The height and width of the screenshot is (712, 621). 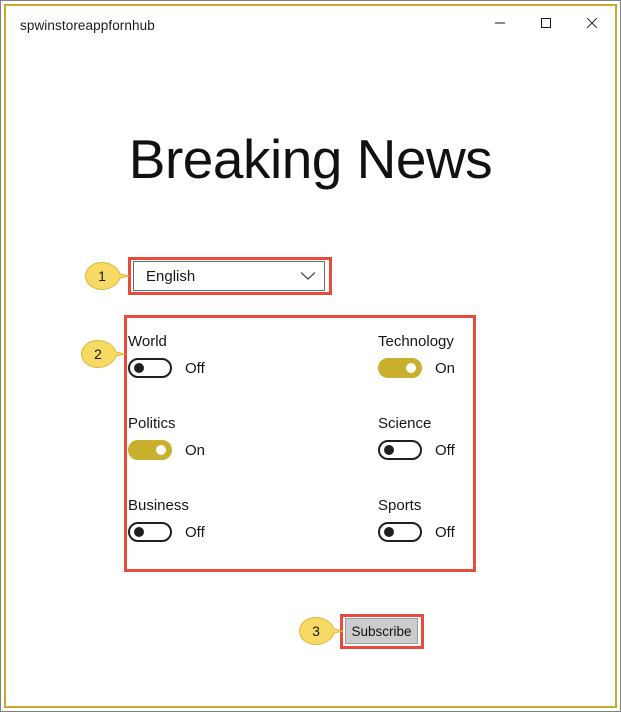 I want to click on language-select: English, so click(x=229, y=276).